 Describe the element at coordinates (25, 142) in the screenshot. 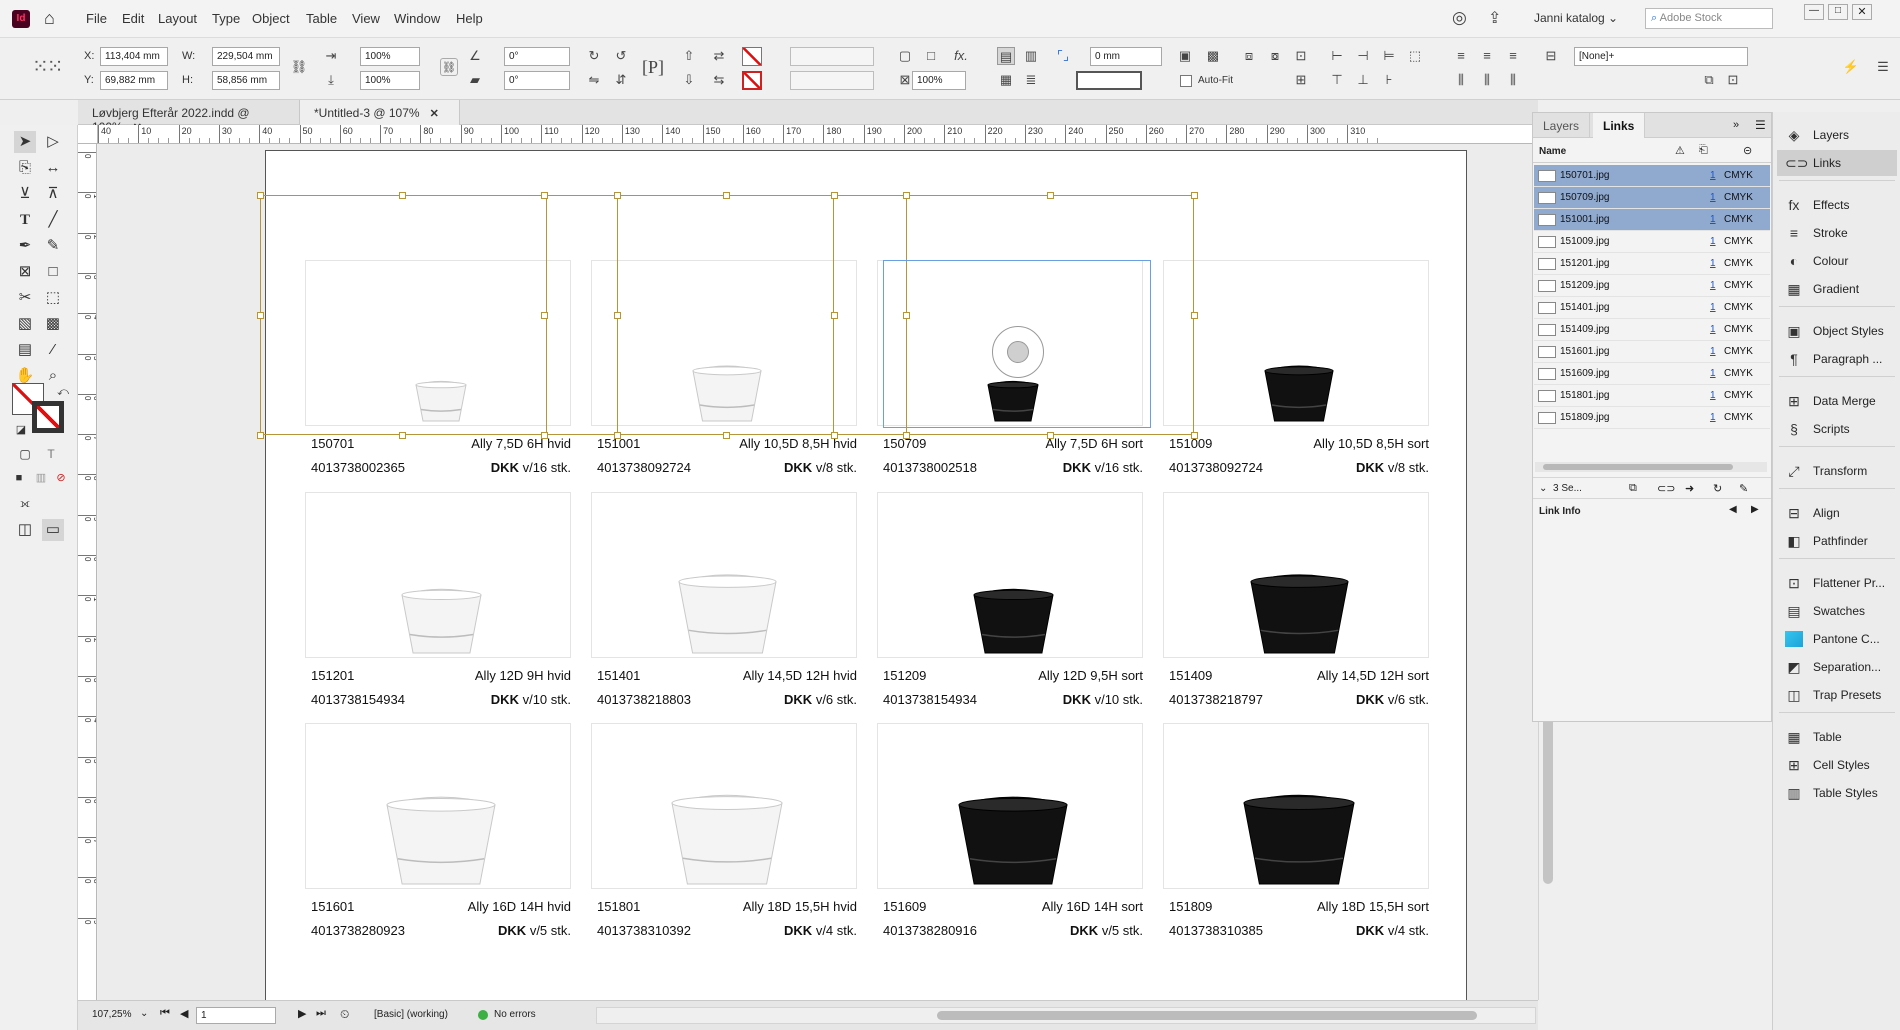

I see `selection-tool-icon: ➤` at that location.